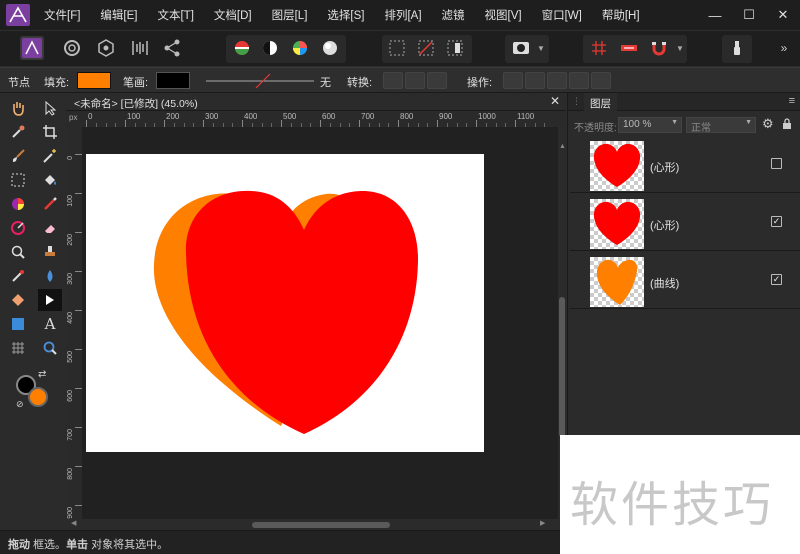 This screenshot has width=800, height=554. Describe the element at coordinates (674, 122) in the screenshot. I see `chevron-down-icon: ▼` at that location.